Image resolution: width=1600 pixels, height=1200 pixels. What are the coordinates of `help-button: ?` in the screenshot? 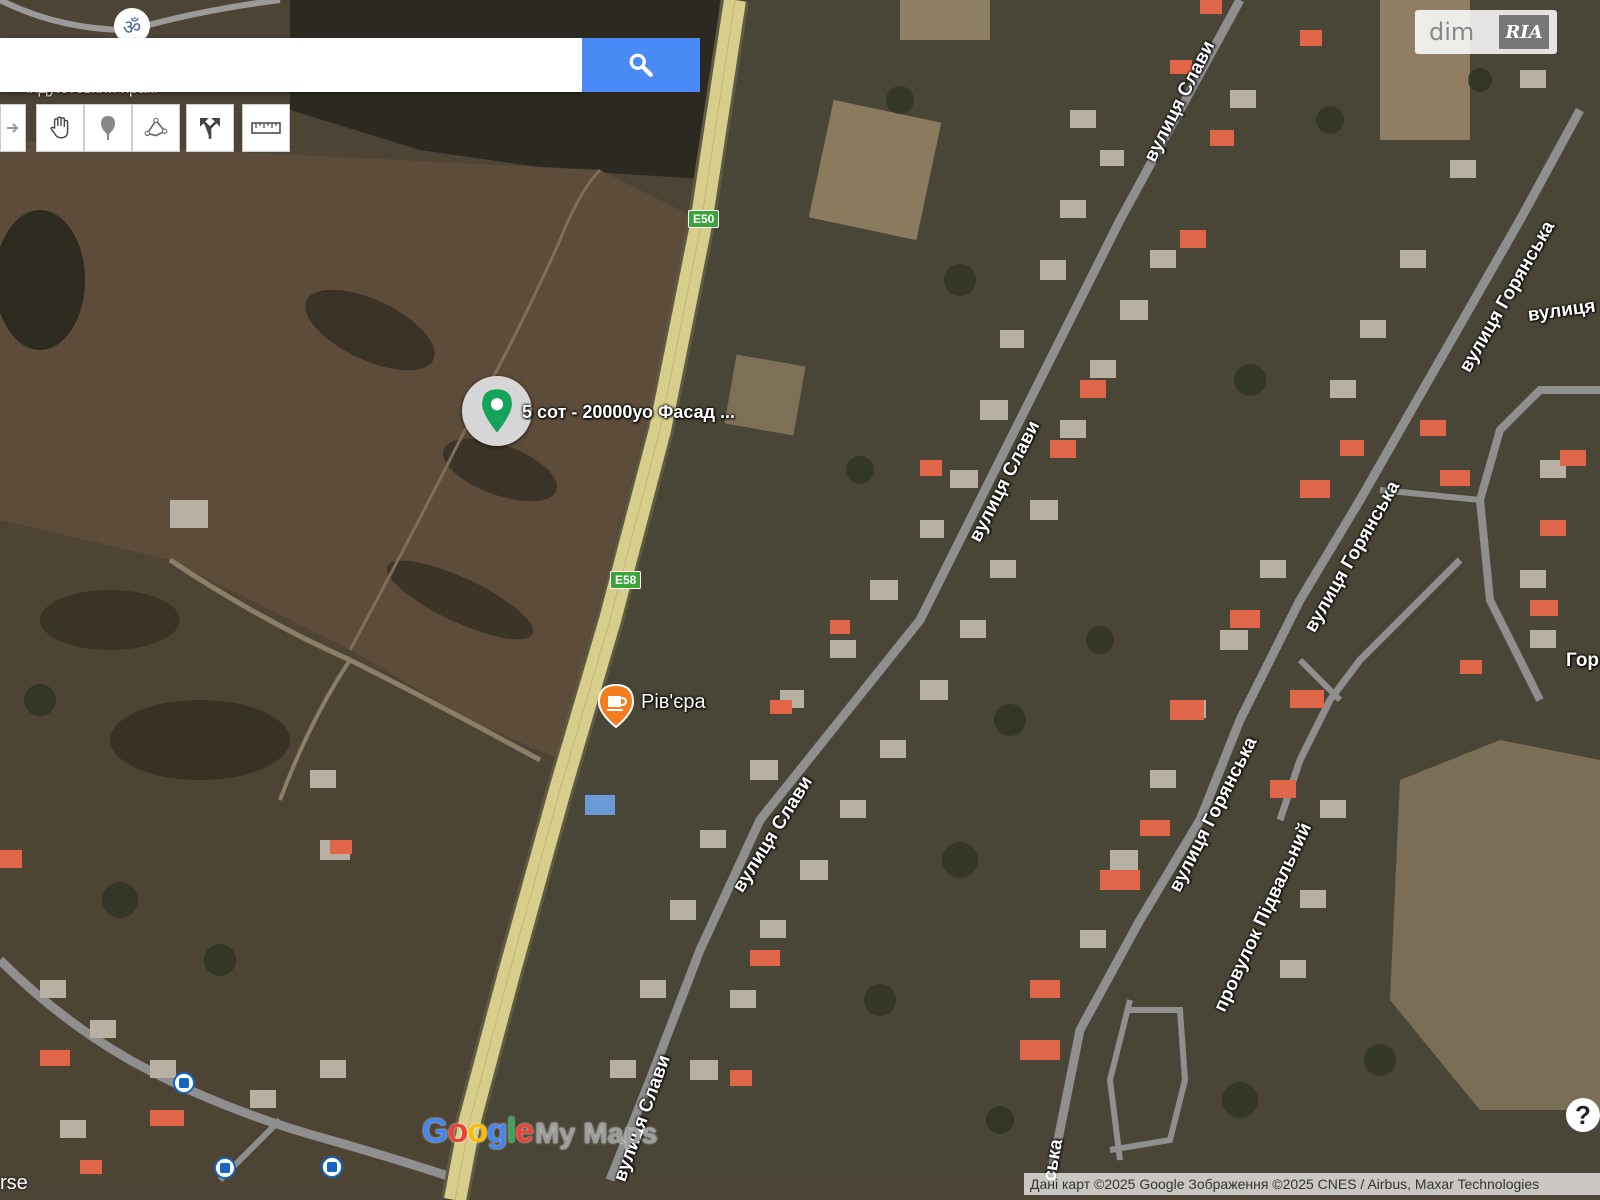 It's located at (1583, 1115).